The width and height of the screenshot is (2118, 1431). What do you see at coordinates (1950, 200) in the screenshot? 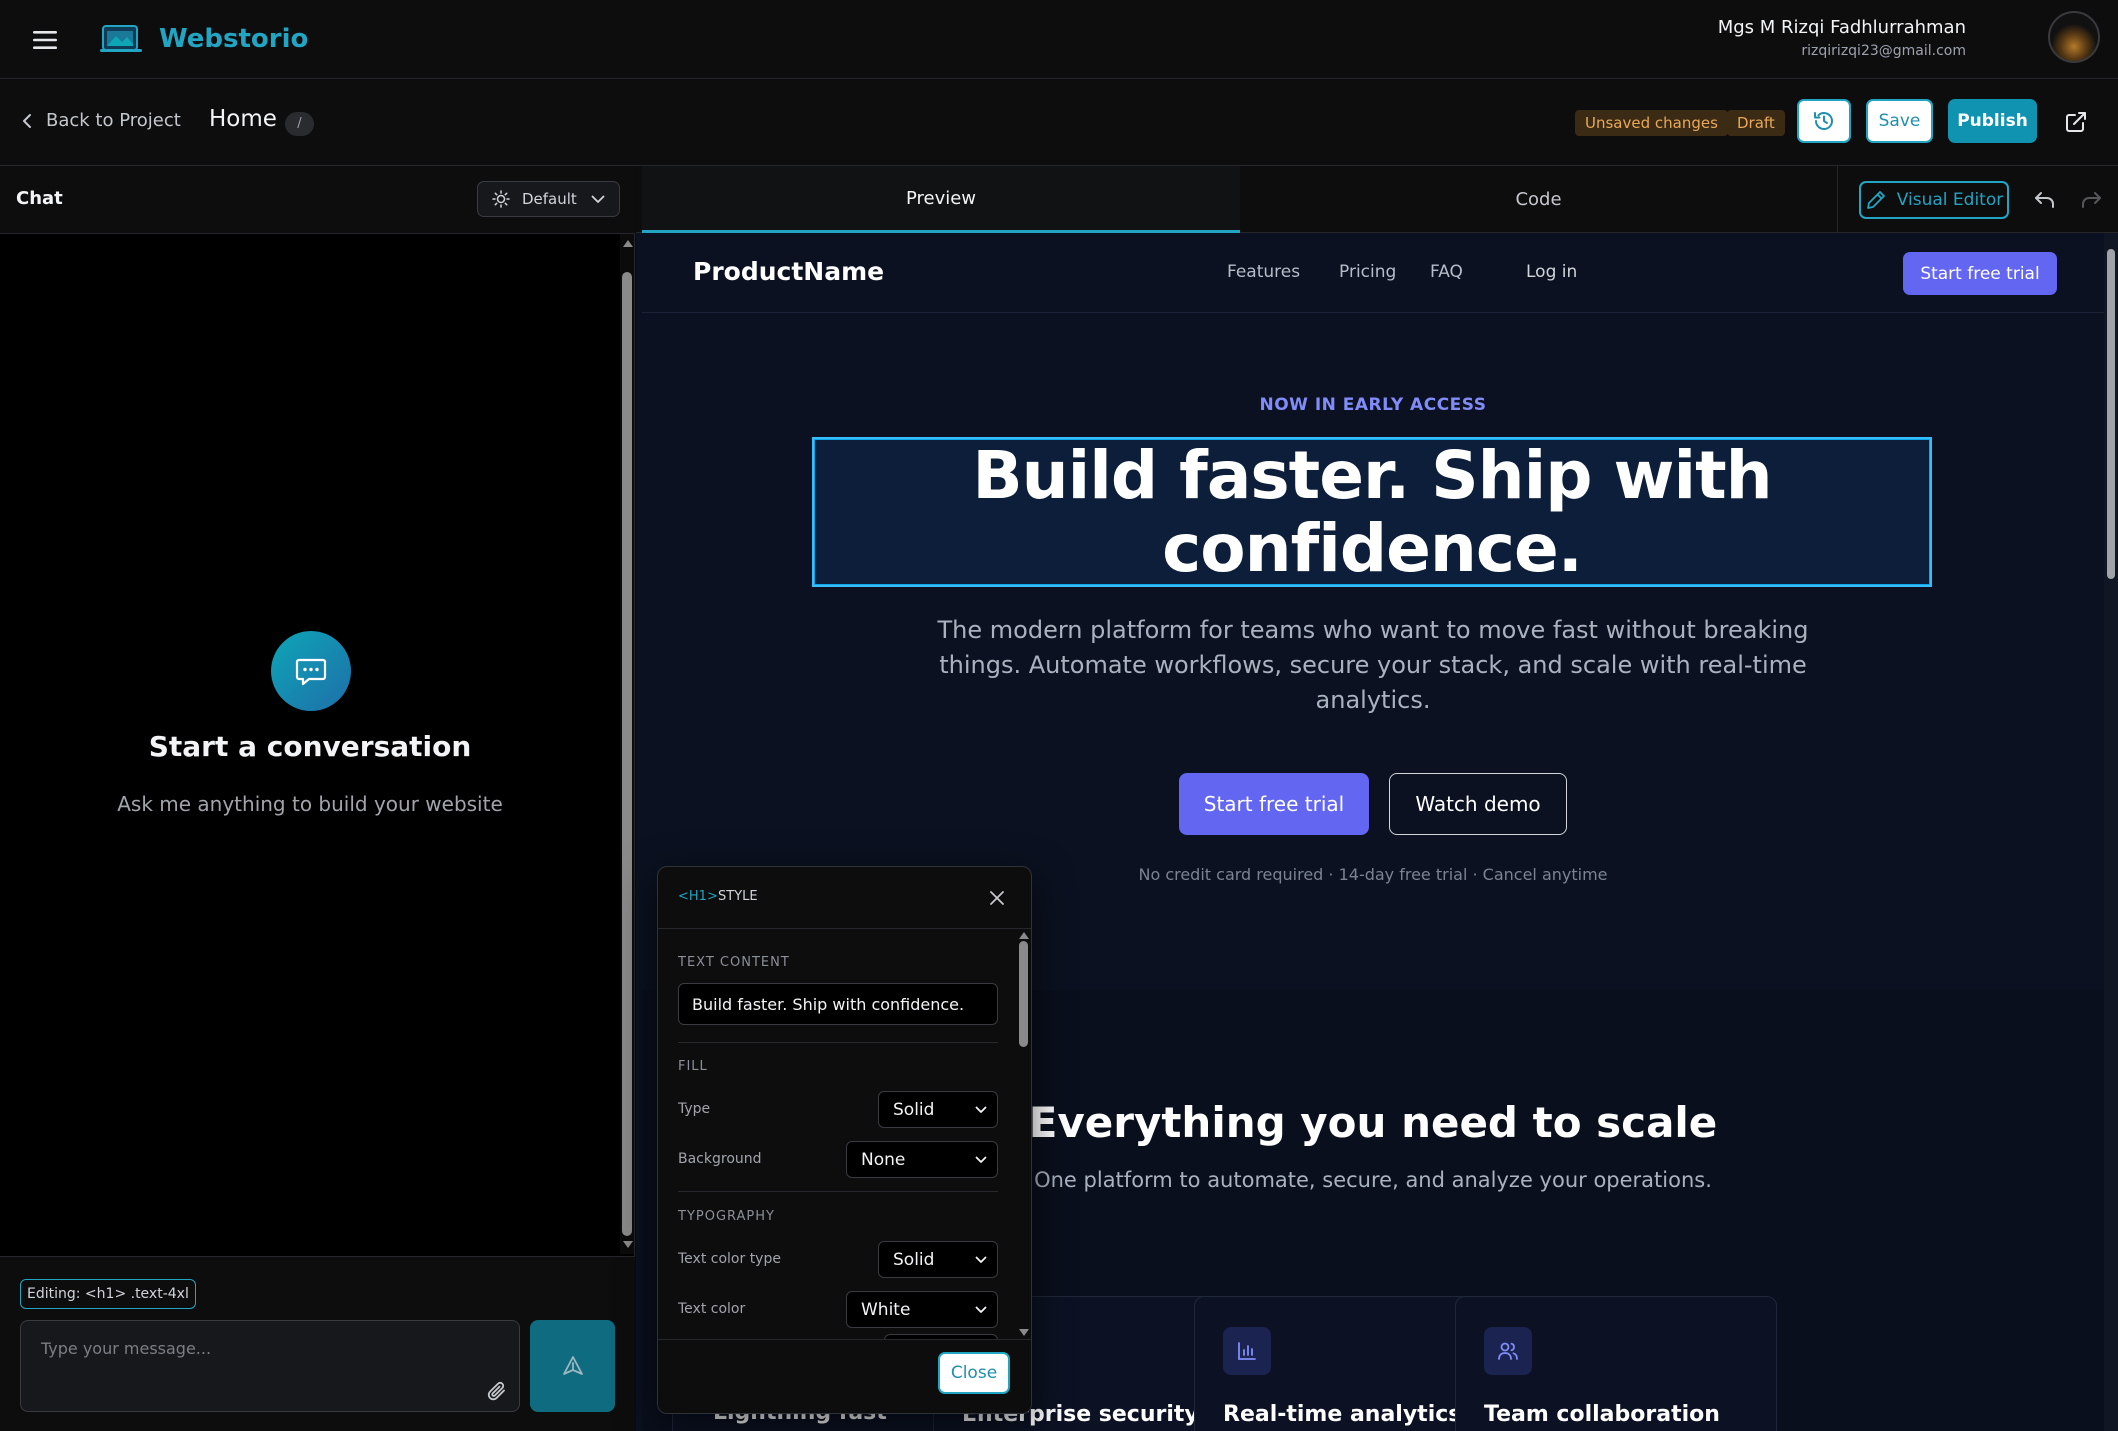
I see `visual-editor-label: Visual Editor` at bounding box center [1950, 200].